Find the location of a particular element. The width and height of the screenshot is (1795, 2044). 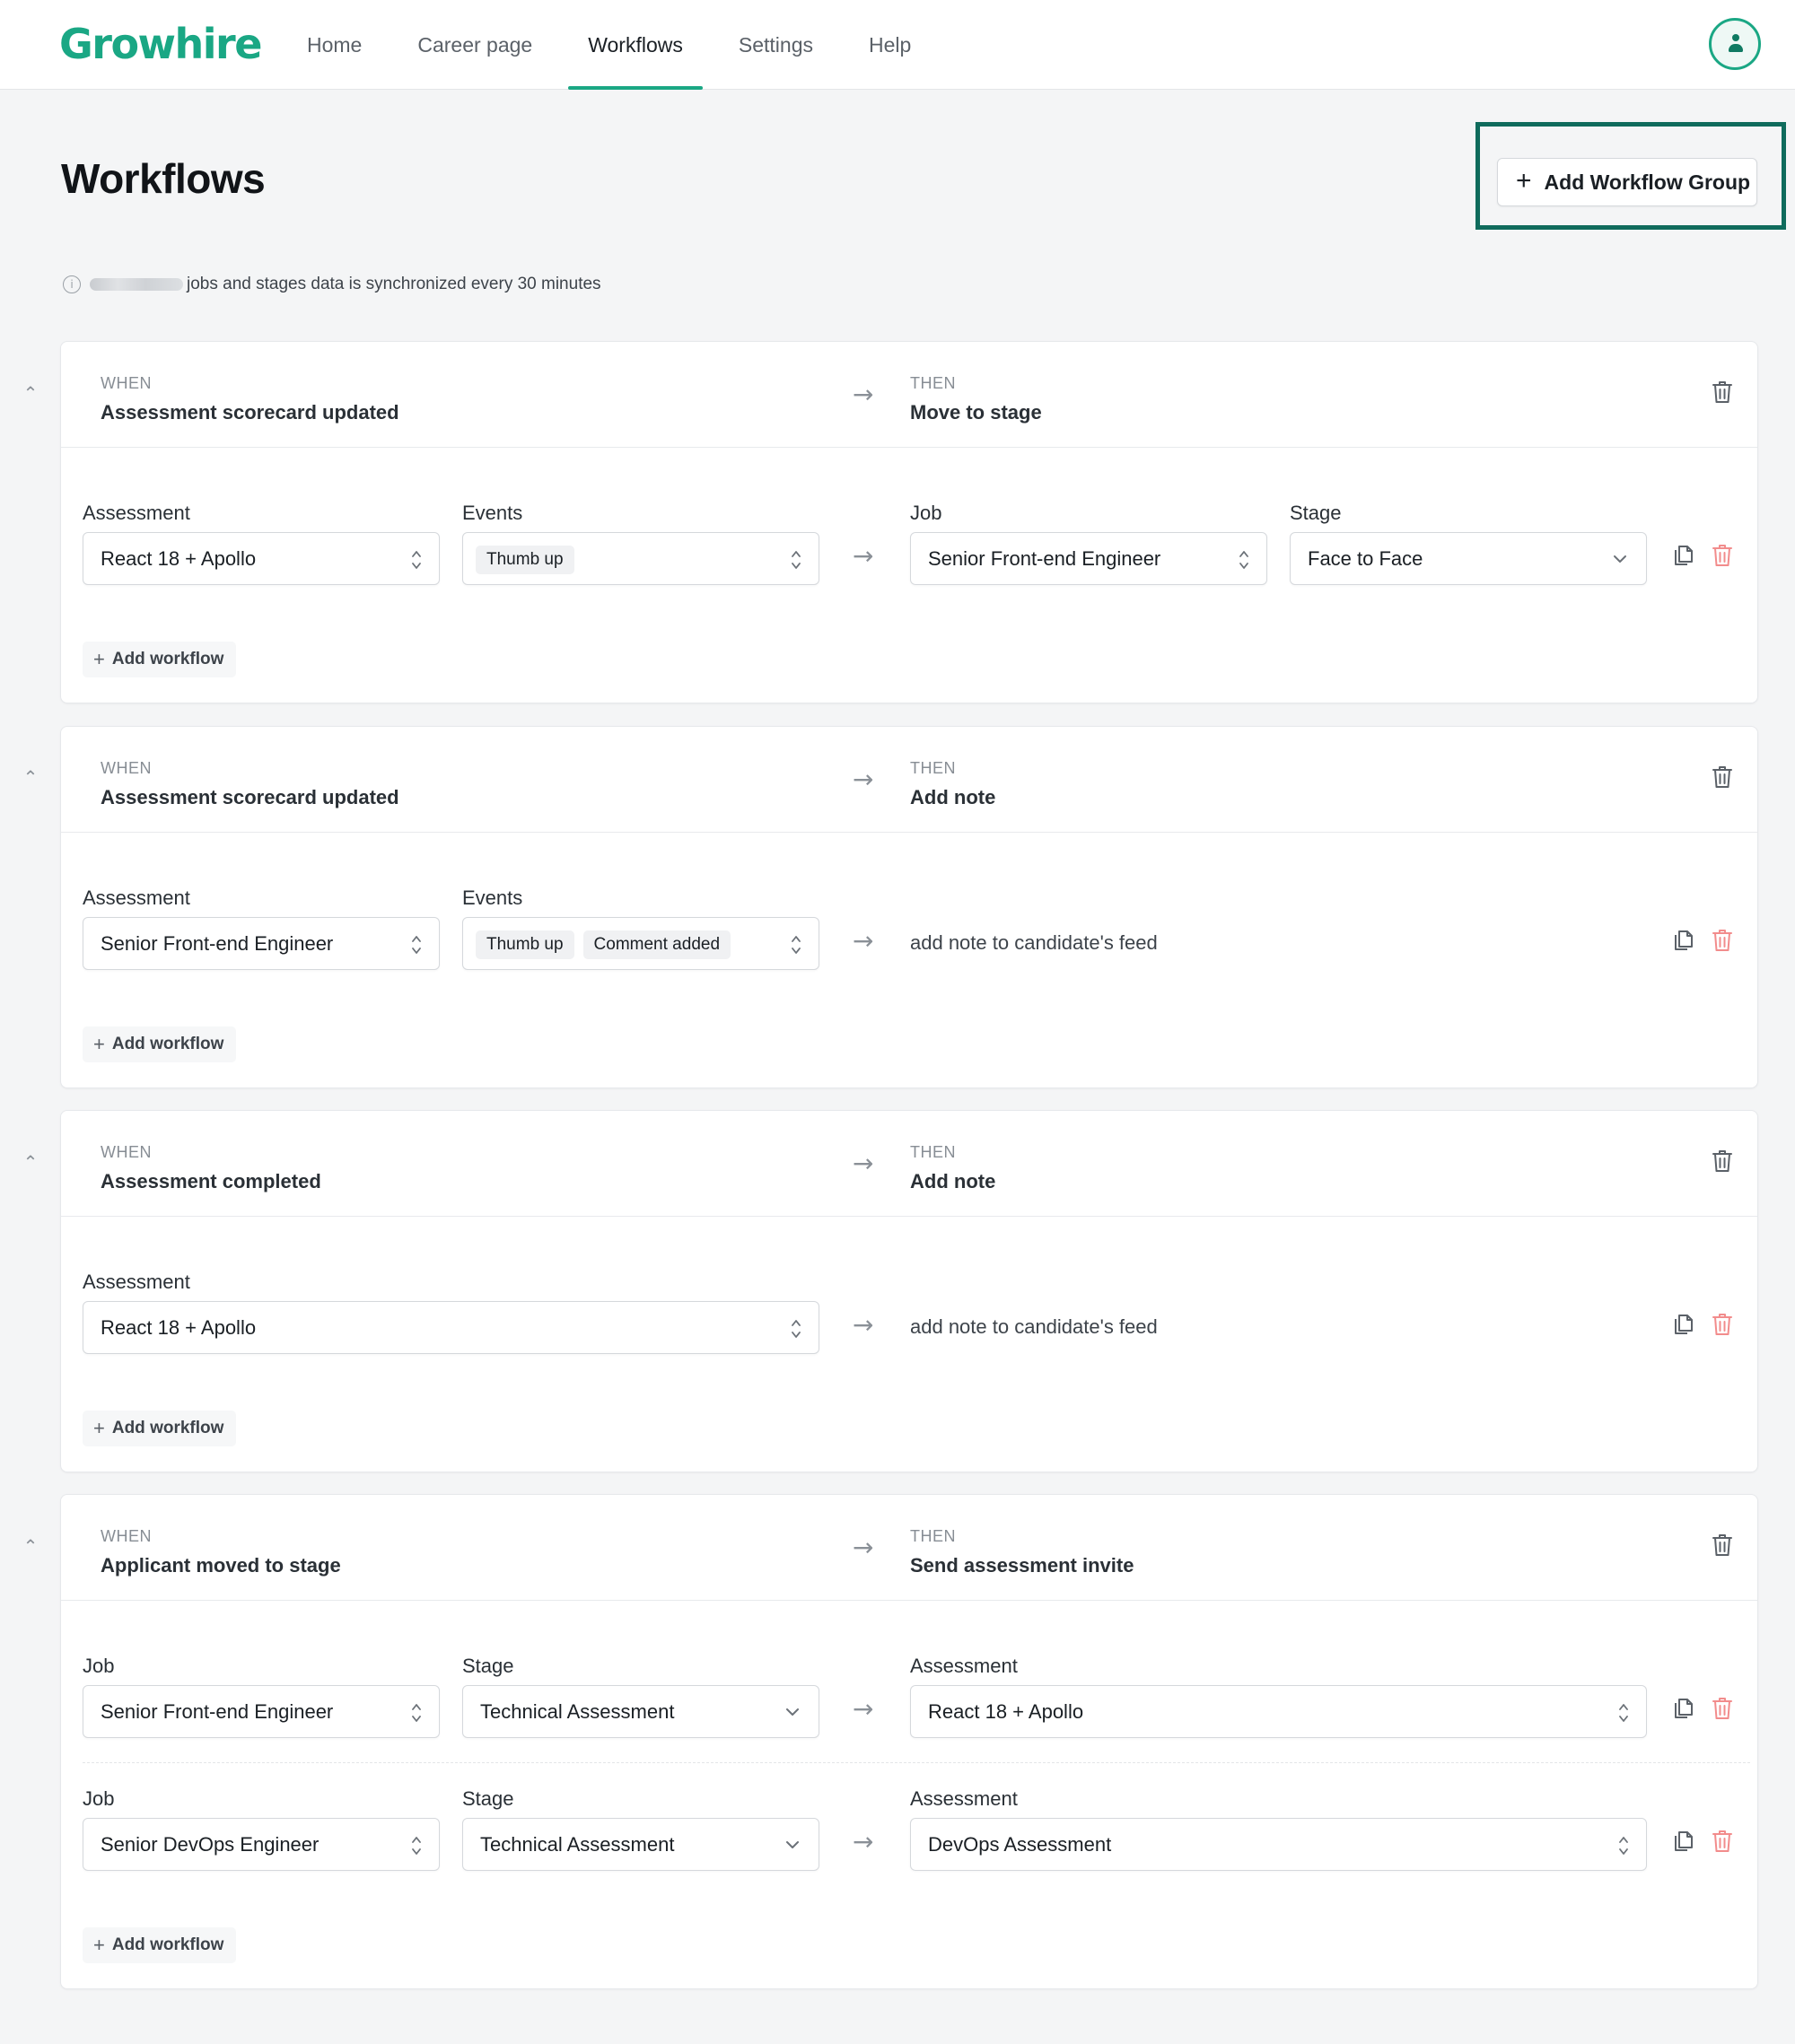

event-chip: Thumb up is located at coordinates (525, 560).